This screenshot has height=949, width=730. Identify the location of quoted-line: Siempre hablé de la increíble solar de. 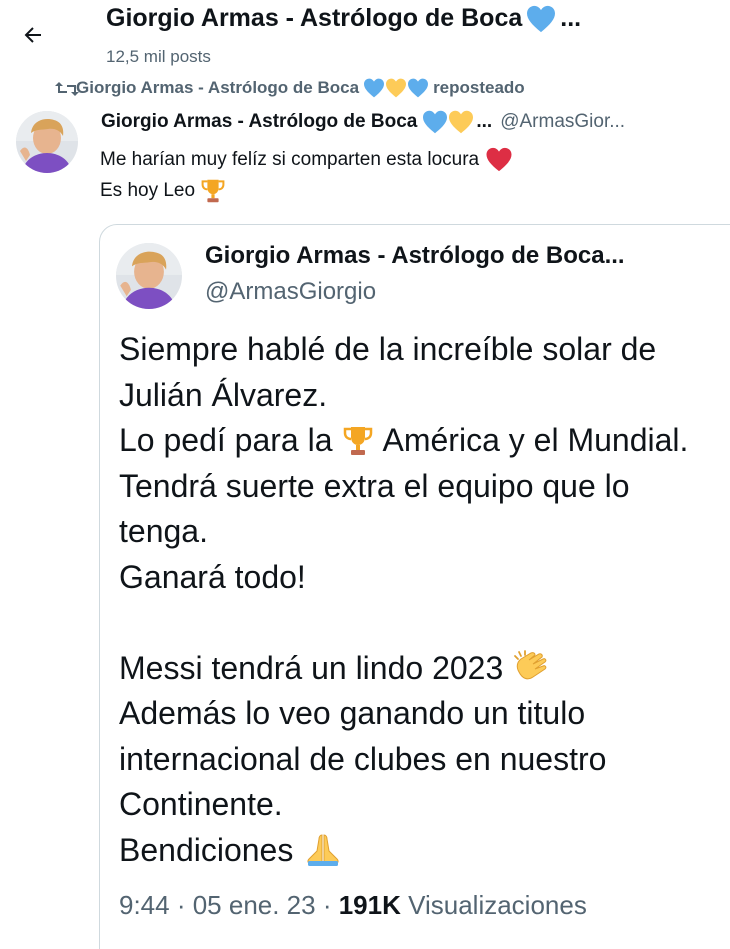
(403, 350).